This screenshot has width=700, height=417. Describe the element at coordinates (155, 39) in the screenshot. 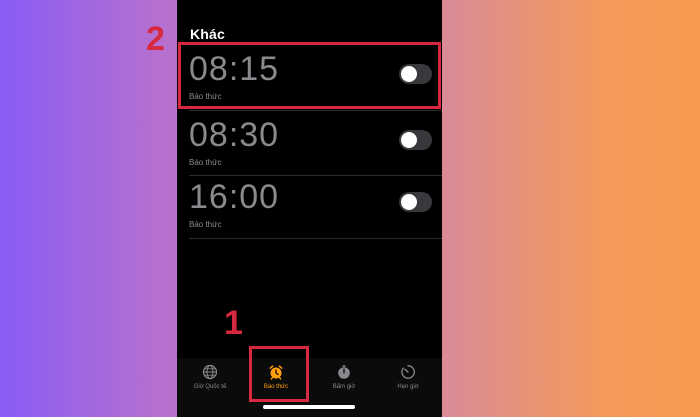

I see `annotation-number-2: 2` at that location.